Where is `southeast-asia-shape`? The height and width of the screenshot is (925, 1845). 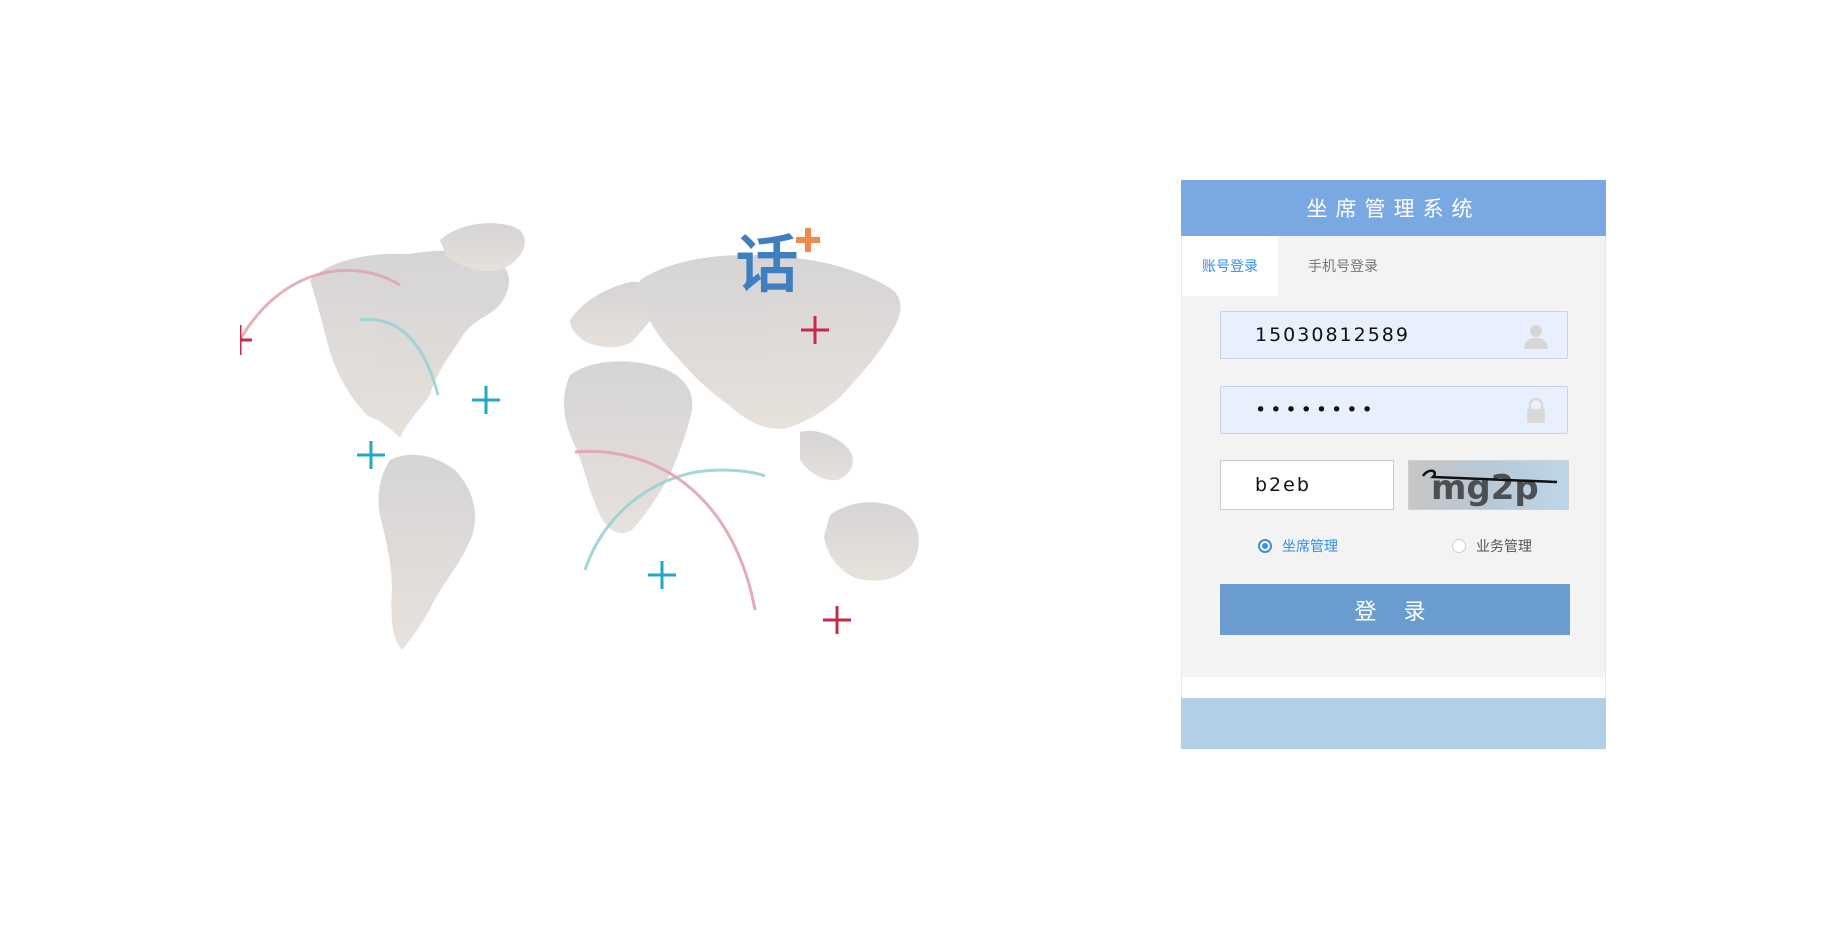
southeast-asia-shape is located at coordinates (826, 455).